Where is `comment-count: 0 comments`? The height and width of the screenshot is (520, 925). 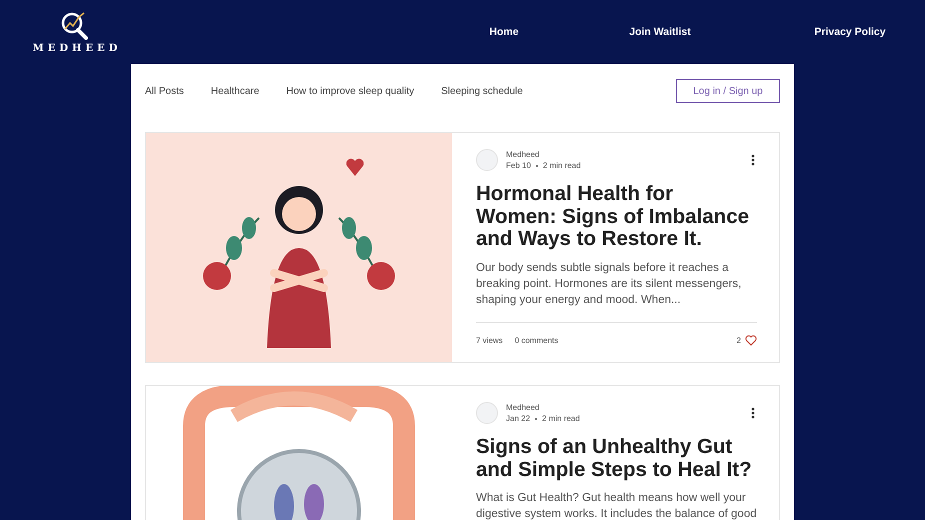 comment-count: 0 comments is located at coordinates (536, 340).